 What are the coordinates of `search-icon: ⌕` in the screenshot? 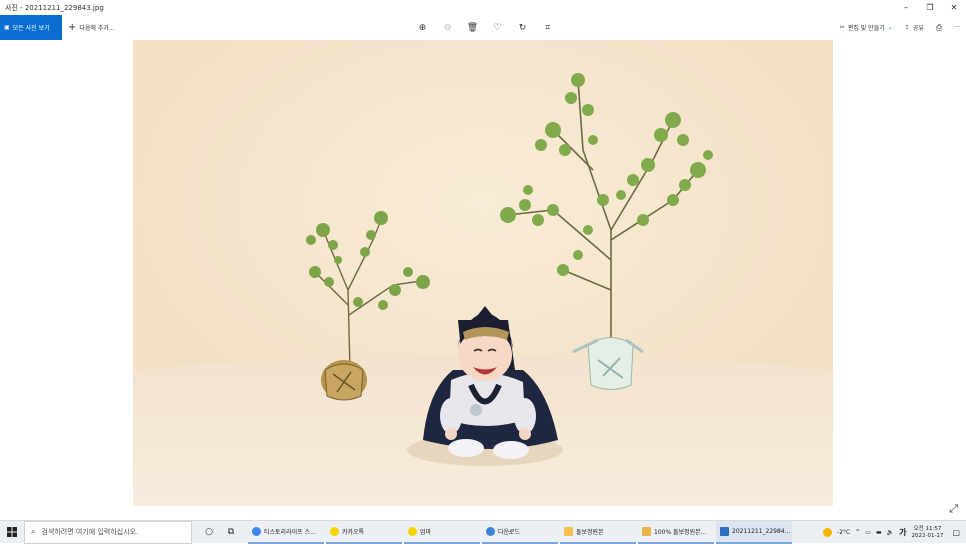 It's located at (33, 531).